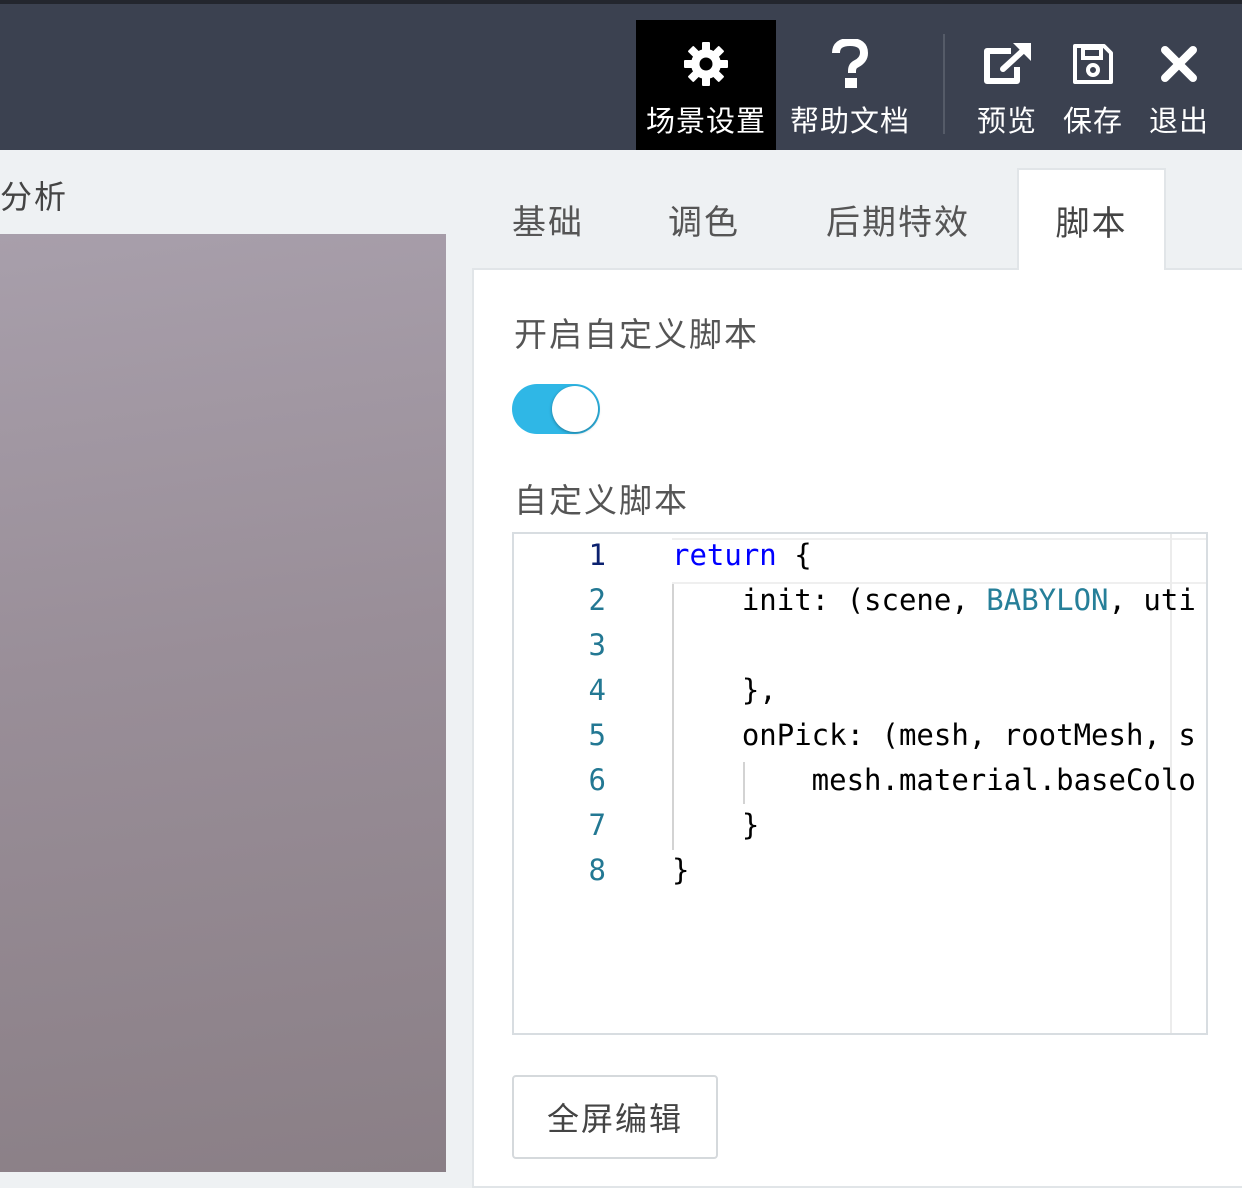 This screenshot has height=1188, width=1242. Describe the element at coordinates (850, 64) in the screenshot. I see `question-icon` at that location.